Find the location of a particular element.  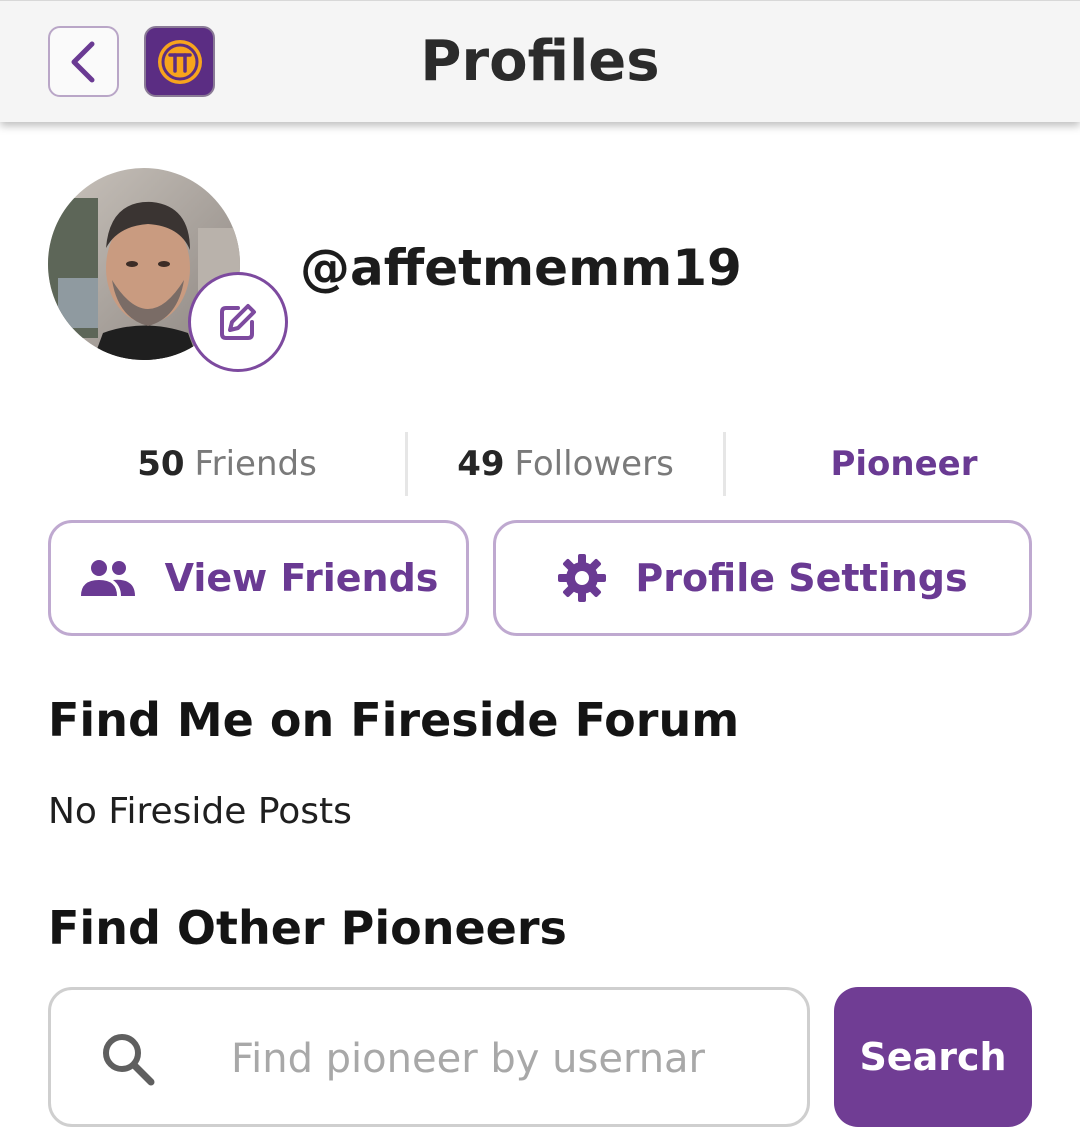

fireside-empty-text: No Fireside Posts is located at coordinates (200, 811).